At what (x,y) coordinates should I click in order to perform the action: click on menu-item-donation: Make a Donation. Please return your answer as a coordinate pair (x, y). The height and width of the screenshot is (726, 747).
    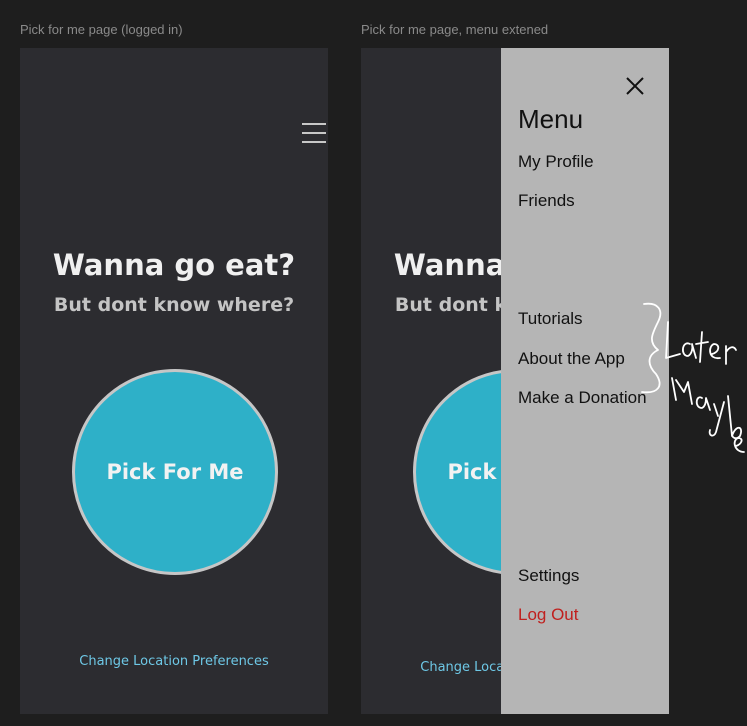
    Looking at the image, I should click on (582, 398).